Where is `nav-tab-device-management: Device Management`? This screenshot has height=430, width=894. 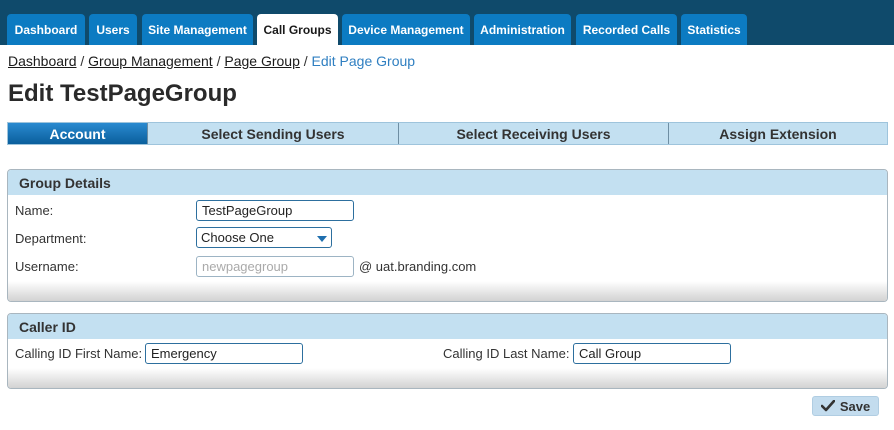 nav-tab-device-management: Device Management is located at coordinates (406, 29).